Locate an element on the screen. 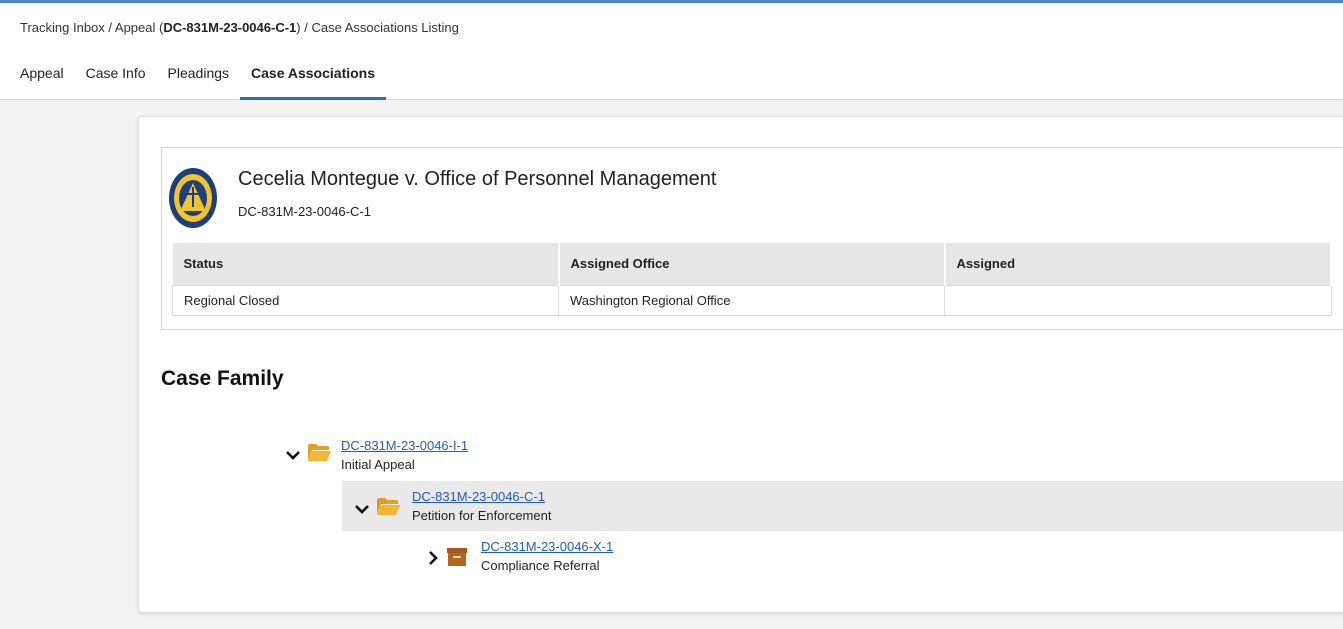 The image size is (1343, 629). breadcrumb-current: Case Associations Listing is located at coordinates (385, 27).